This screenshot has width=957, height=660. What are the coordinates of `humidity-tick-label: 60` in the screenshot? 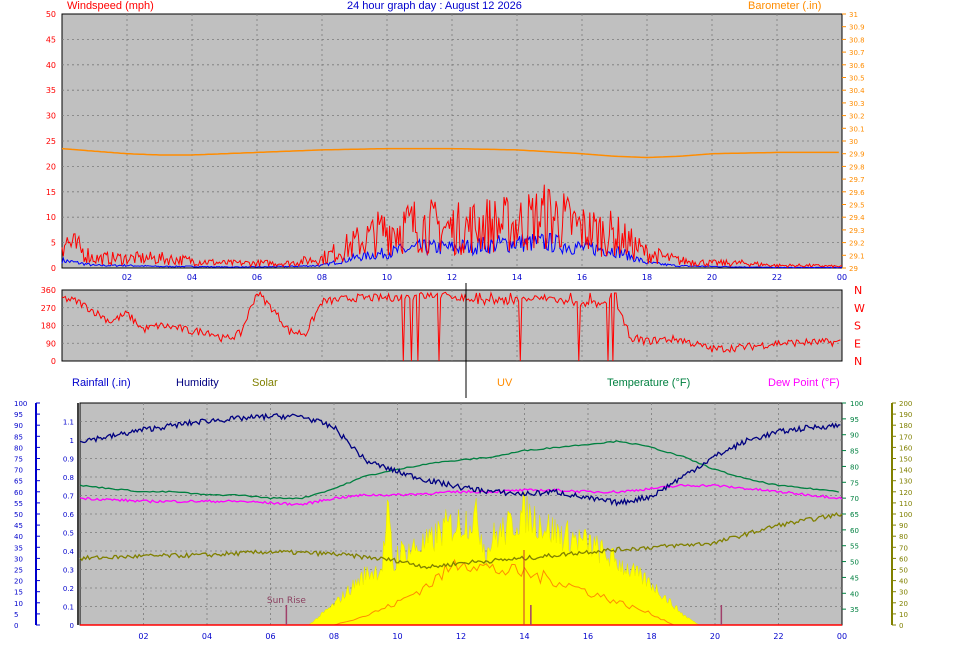 It's located at (18, 493).